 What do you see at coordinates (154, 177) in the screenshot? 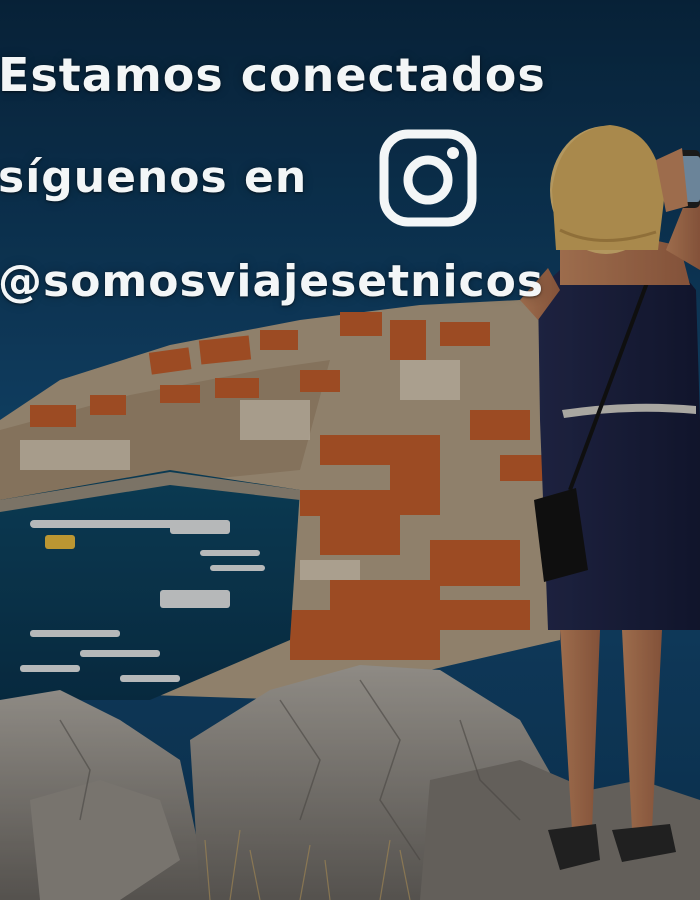
I see `headline-follow-text: síguenos en` at bounding box center [154, 177].